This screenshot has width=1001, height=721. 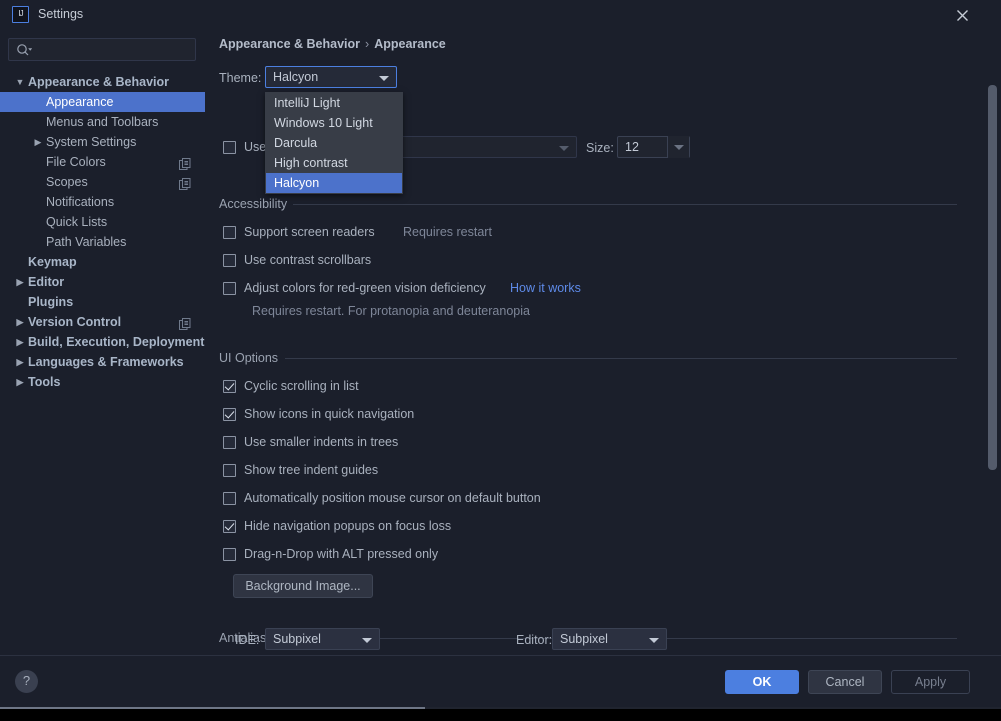 I want to click on chevron-down-icon: ▼, so click(x=20, y=82).